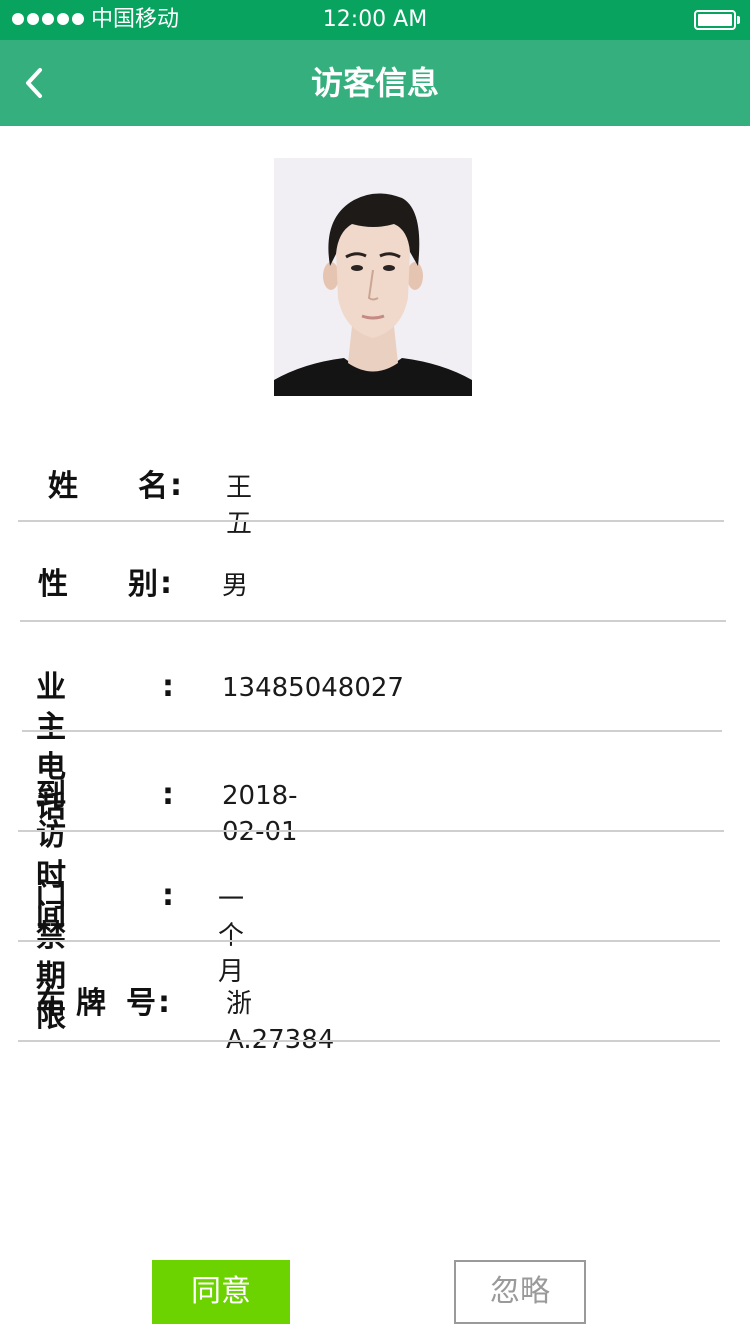  I want to click on person-portrait-image, so click(373, 277).